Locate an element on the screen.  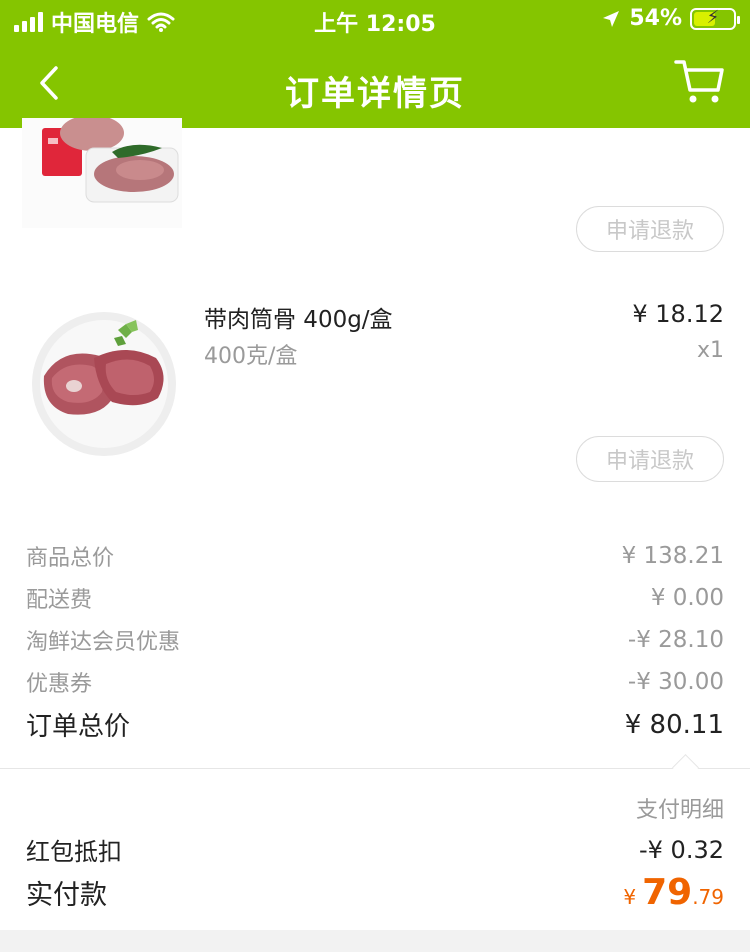
cart-icon is located at coordinates (699, 81).